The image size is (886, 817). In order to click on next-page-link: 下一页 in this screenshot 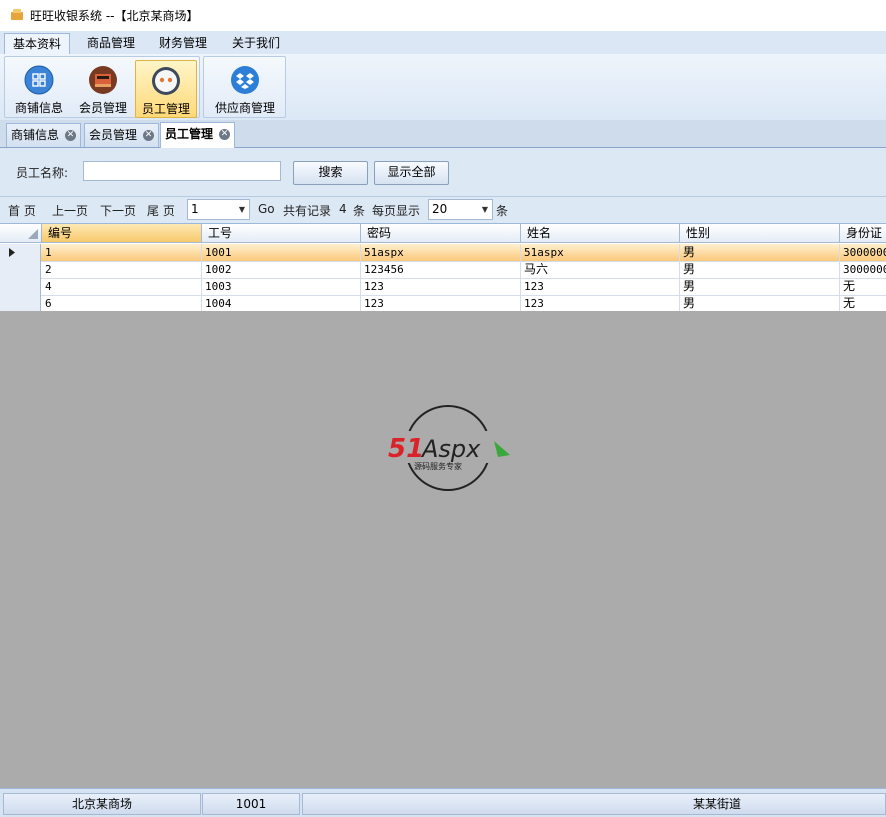, I will do `click(118, 210)`.